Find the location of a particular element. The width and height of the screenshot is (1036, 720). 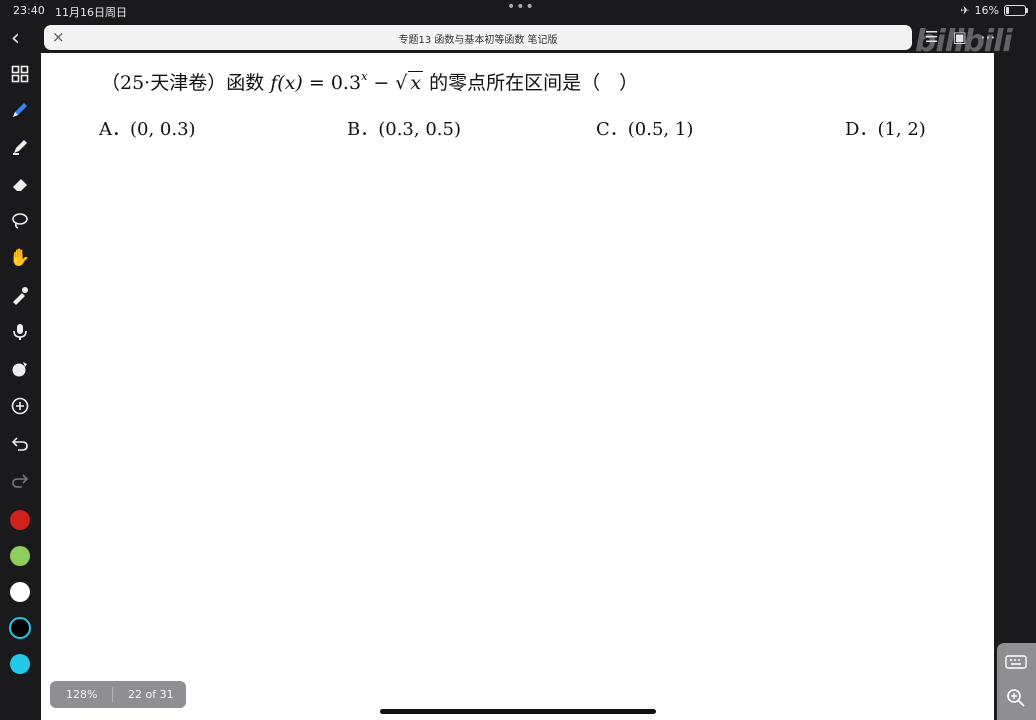

minus-sign: − is located at coordinates (381, 83).